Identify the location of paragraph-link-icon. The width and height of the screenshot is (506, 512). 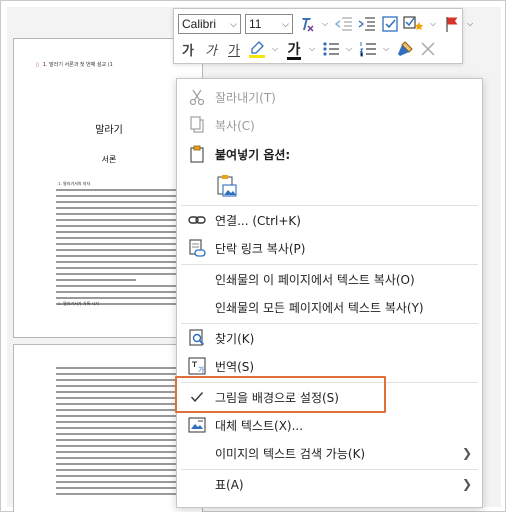
(197, 248).